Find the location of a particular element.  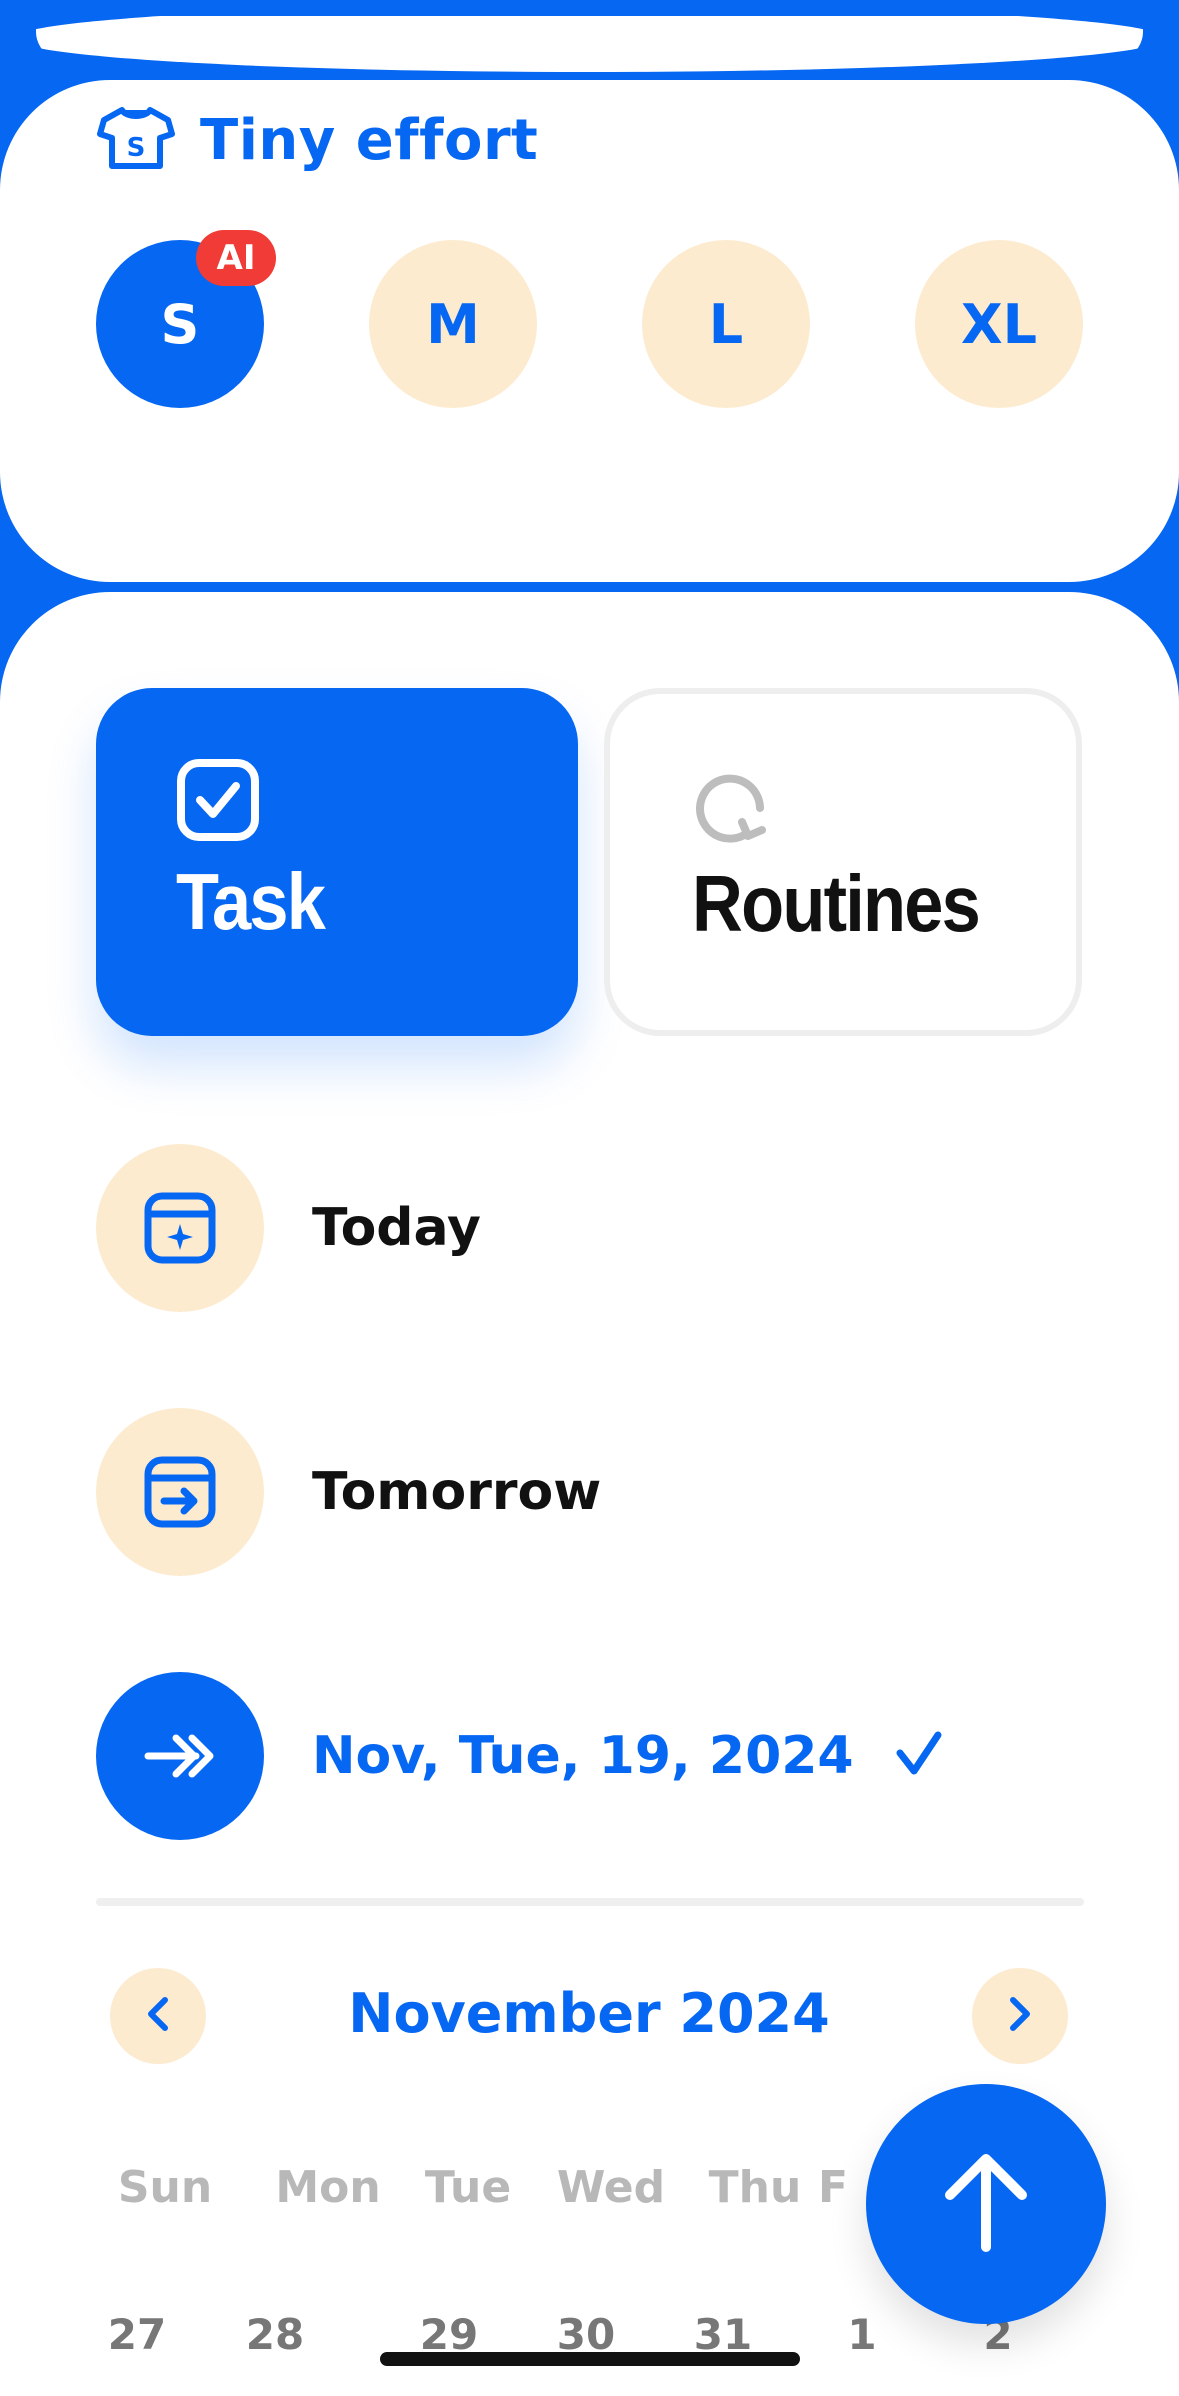

task-tab: Task is located at coordinates (337, 862).